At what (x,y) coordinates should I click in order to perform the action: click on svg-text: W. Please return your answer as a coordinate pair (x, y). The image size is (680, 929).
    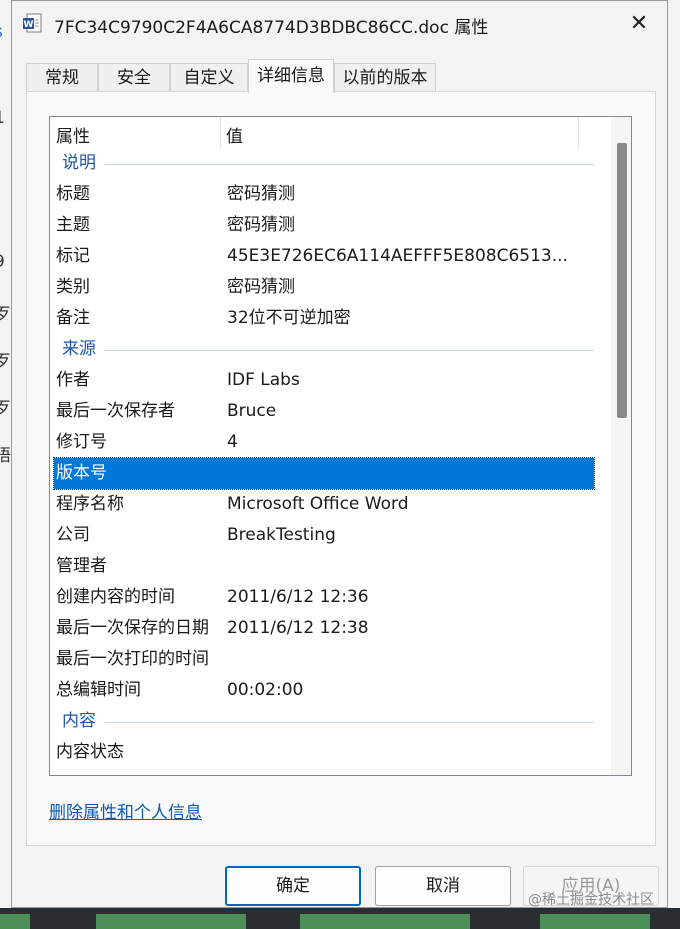
    Looking at the image, I should click on (29, 25).